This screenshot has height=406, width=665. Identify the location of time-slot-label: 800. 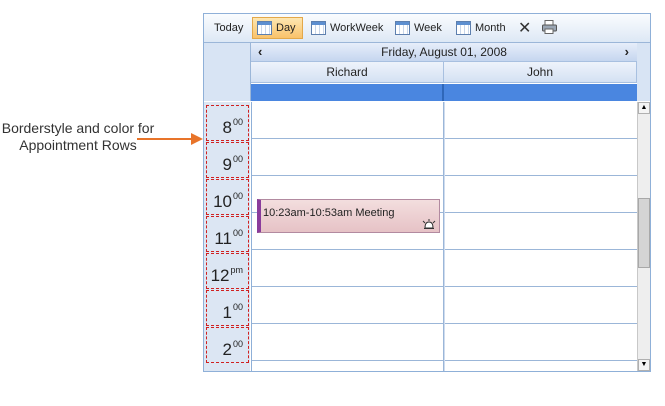
(227, 123).